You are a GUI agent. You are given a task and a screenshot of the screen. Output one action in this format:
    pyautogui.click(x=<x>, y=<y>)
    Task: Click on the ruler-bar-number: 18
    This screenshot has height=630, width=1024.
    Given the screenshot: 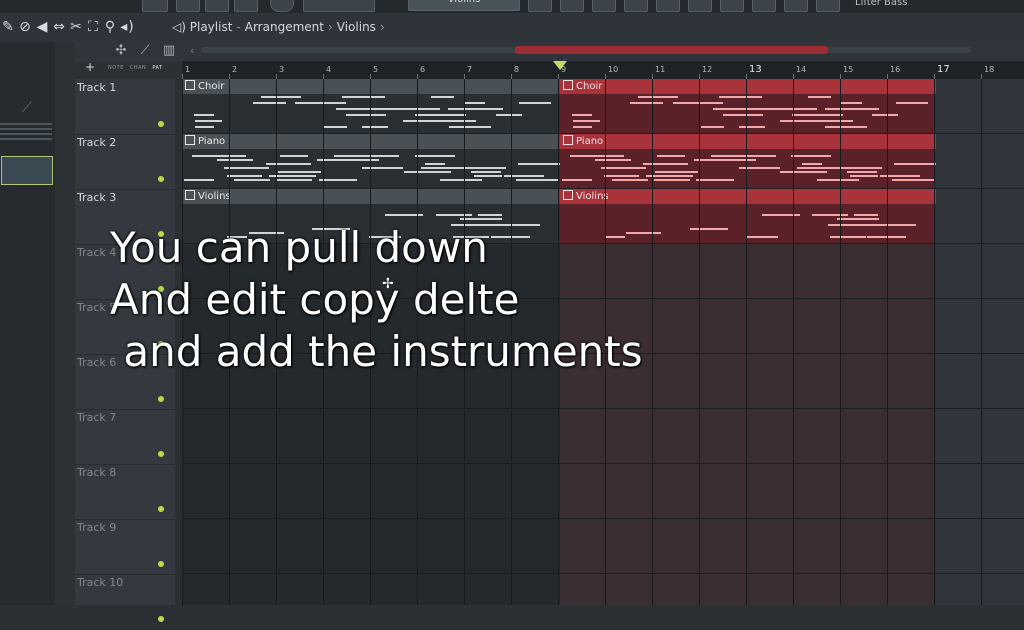 What is the action you would take?
    pyautogui.click(x=989, y=69)
    